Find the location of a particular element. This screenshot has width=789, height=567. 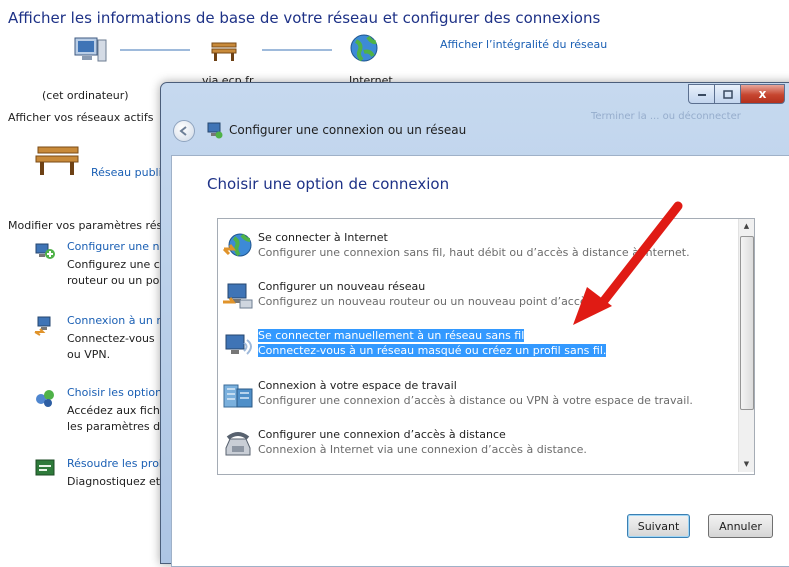

back-arrow-icon is located at coordinates (183, 131).